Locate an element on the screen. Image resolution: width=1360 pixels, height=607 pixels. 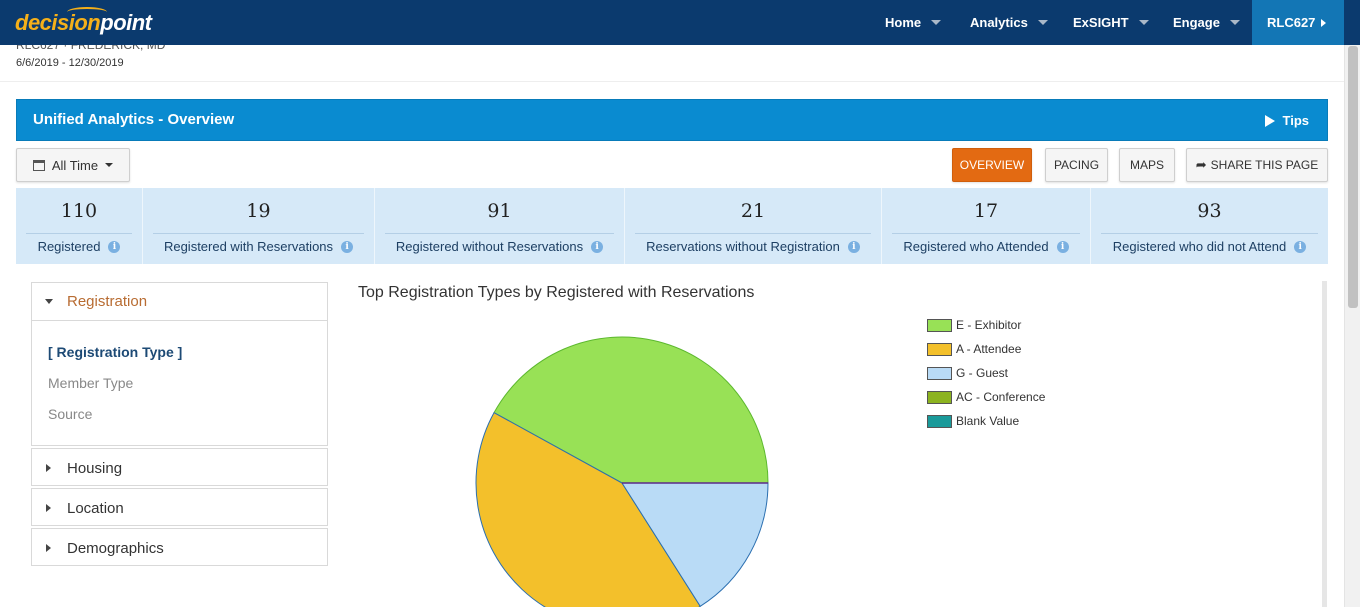
stat-label-row: Registered i is located at coordinates (79, 246).